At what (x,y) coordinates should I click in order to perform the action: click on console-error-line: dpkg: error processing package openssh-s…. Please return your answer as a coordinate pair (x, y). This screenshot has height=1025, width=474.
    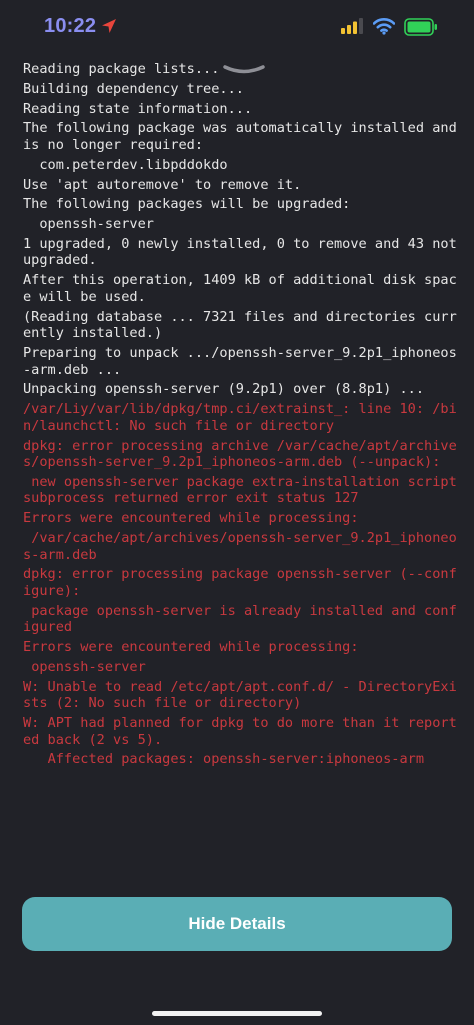
    Looking at the image, I should click on (241, 584).